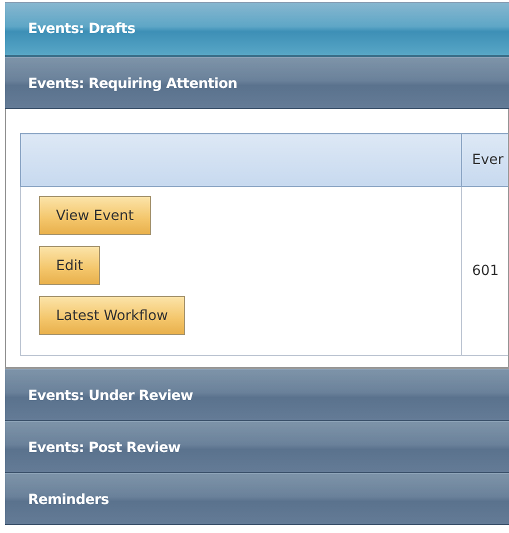  I want to click on action-button: View Event, so click(95, 215).